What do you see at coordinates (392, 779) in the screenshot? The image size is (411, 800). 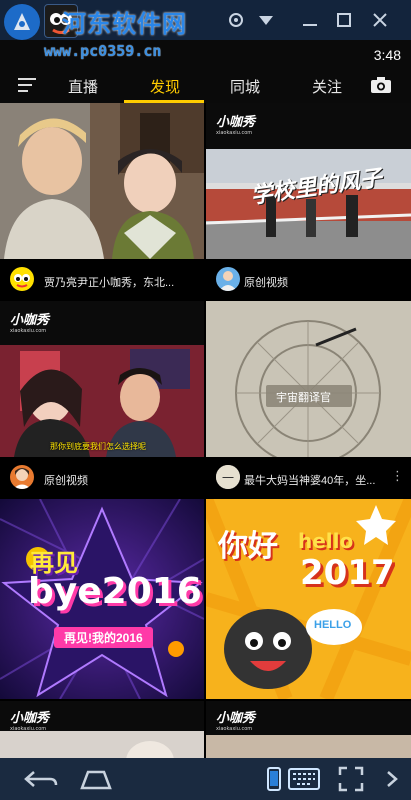 I see `chevron-right-icon` at bounding box center [392, 779].